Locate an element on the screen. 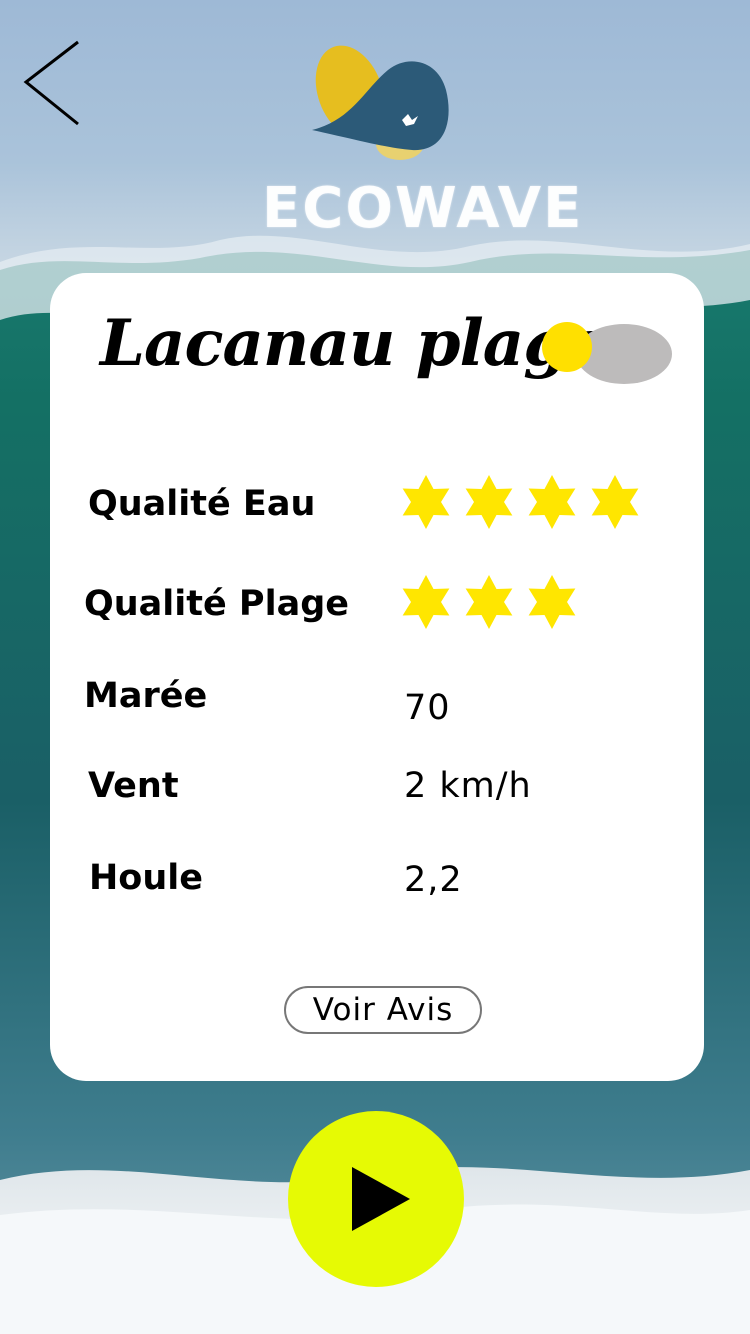 The width and height of the screenshot is (750, 1334). back-button is located at coordinates (53, 84).